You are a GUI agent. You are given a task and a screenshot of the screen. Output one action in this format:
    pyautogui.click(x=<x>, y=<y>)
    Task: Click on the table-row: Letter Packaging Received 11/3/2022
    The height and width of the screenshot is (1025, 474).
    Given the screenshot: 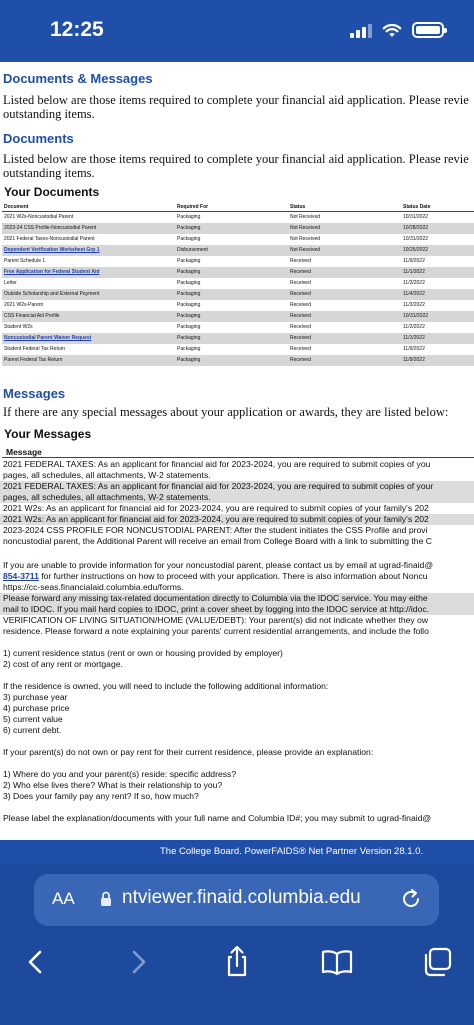 What is the action you would take?
    pyautogui.click(x=238, y=283)
    